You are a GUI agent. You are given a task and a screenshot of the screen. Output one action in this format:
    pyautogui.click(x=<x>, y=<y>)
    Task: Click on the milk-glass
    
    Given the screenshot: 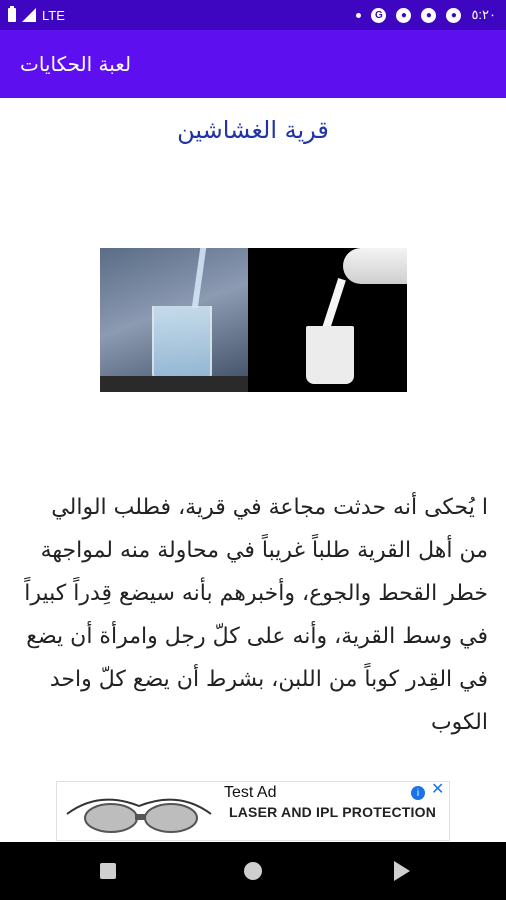 What is the action you would take?
    pyautogui.click(x=330, y=355)
    